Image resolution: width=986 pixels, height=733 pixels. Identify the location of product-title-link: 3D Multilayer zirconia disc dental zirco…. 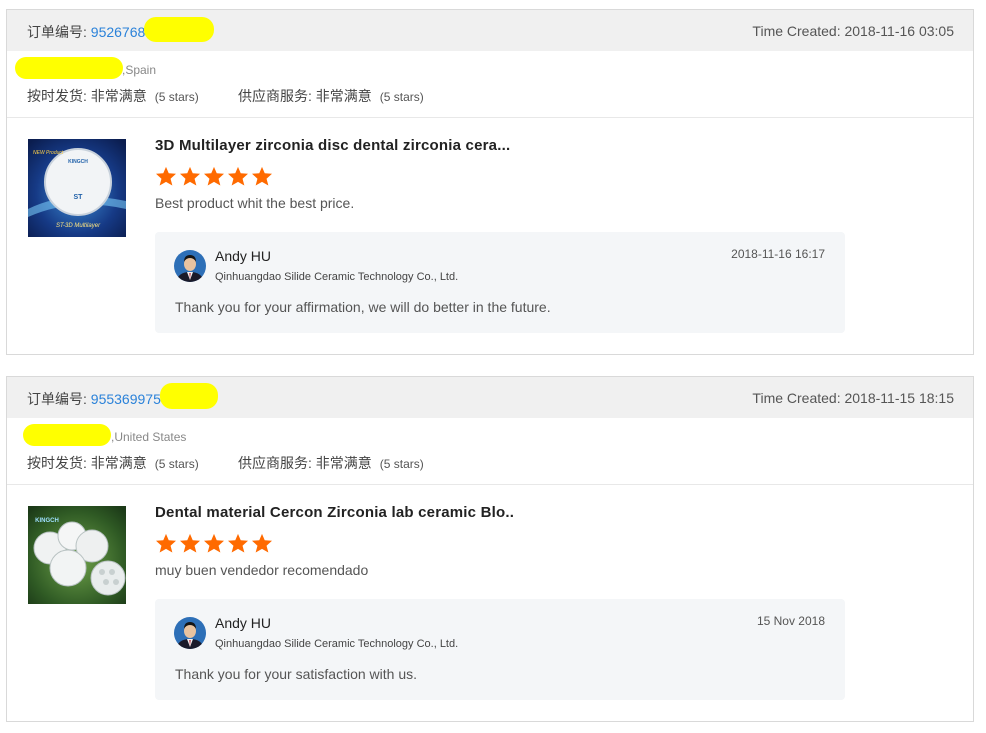
(332, 145).